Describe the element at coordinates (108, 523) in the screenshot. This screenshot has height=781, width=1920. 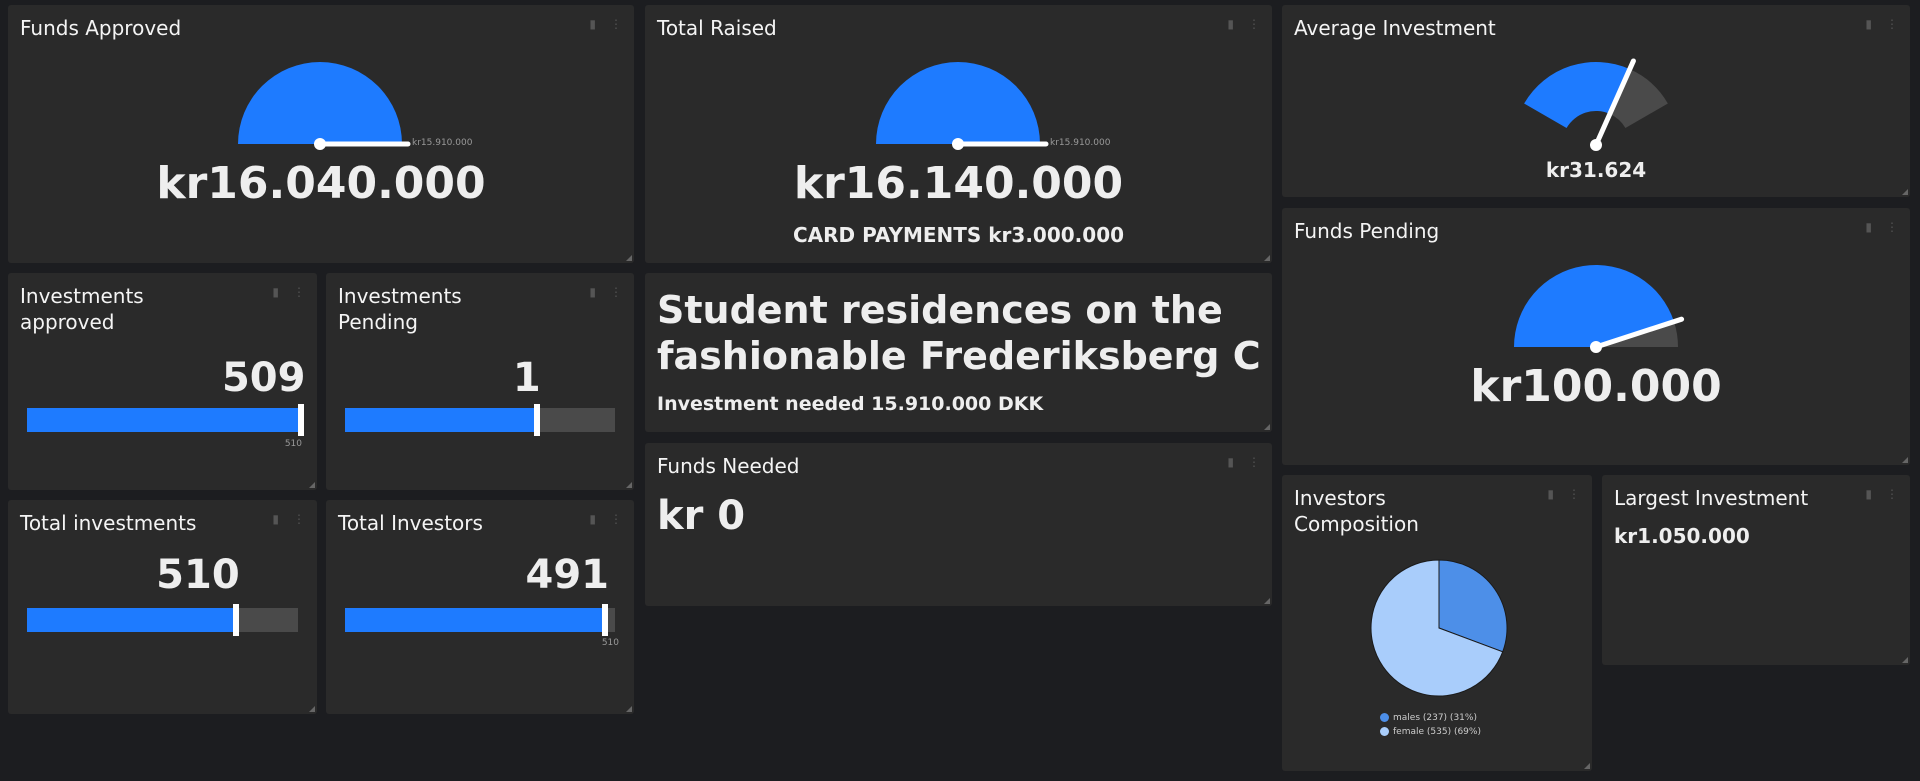
I see `panel-title: Total investments` at that location.